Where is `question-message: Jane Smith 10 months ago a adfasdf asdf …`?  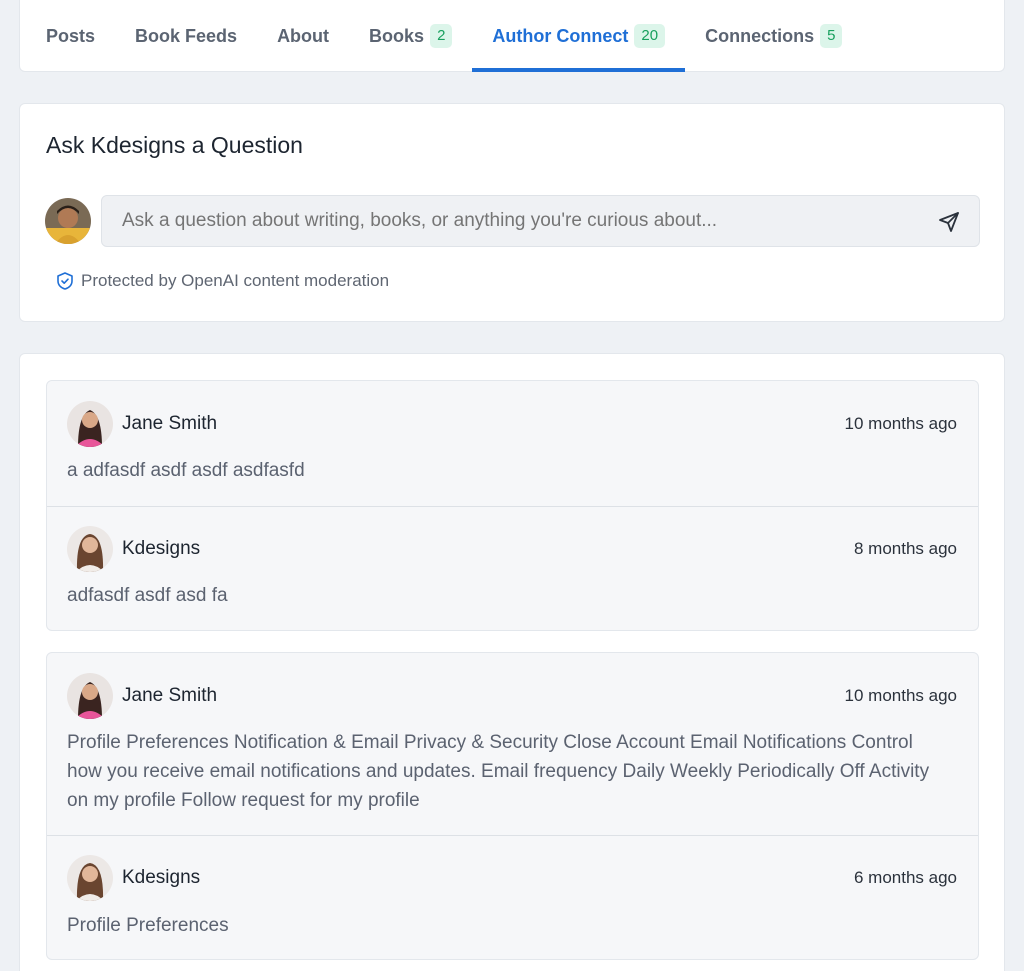
question-message: Jane Smith 10 months ago a adfasdf asdf … is located at coordinates (512, 443).